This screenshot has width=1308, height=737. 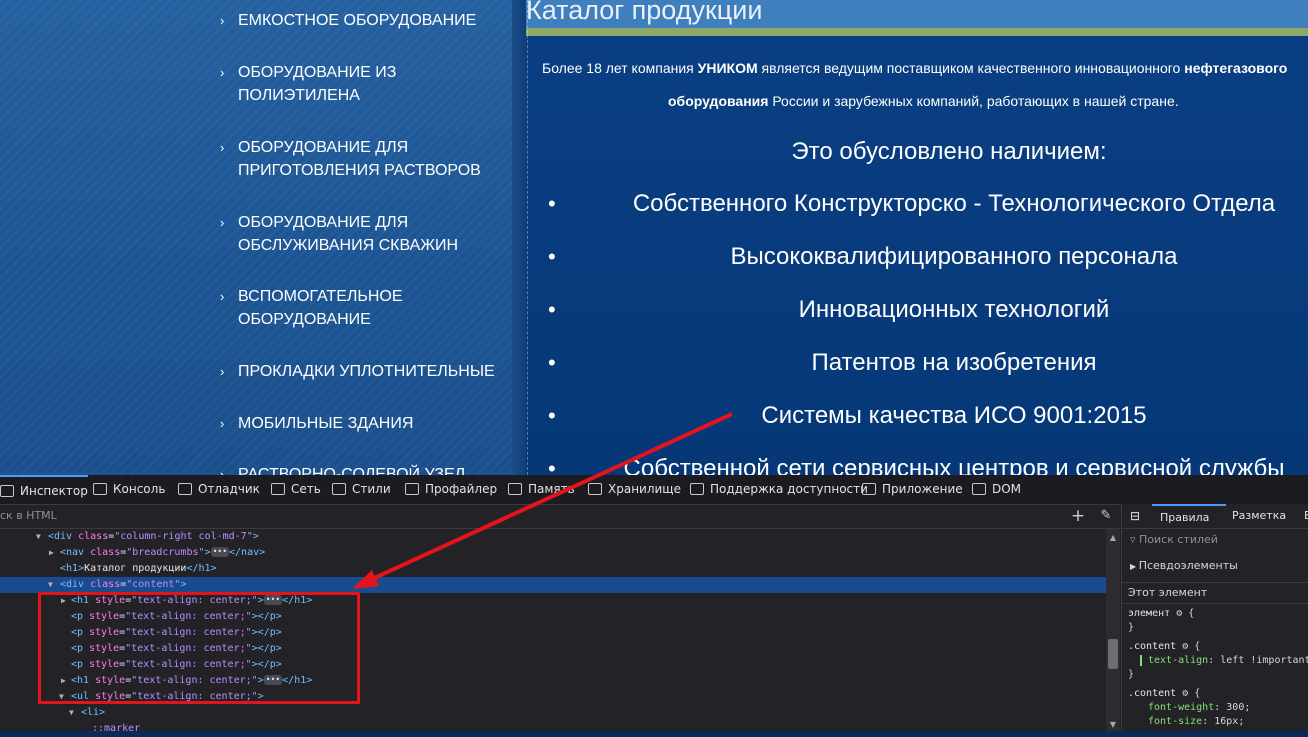 What do you see at coordinates (634, 489) in the screenshot?
I see `tab-storage: Хранилище` at bounding box center [634, 489].